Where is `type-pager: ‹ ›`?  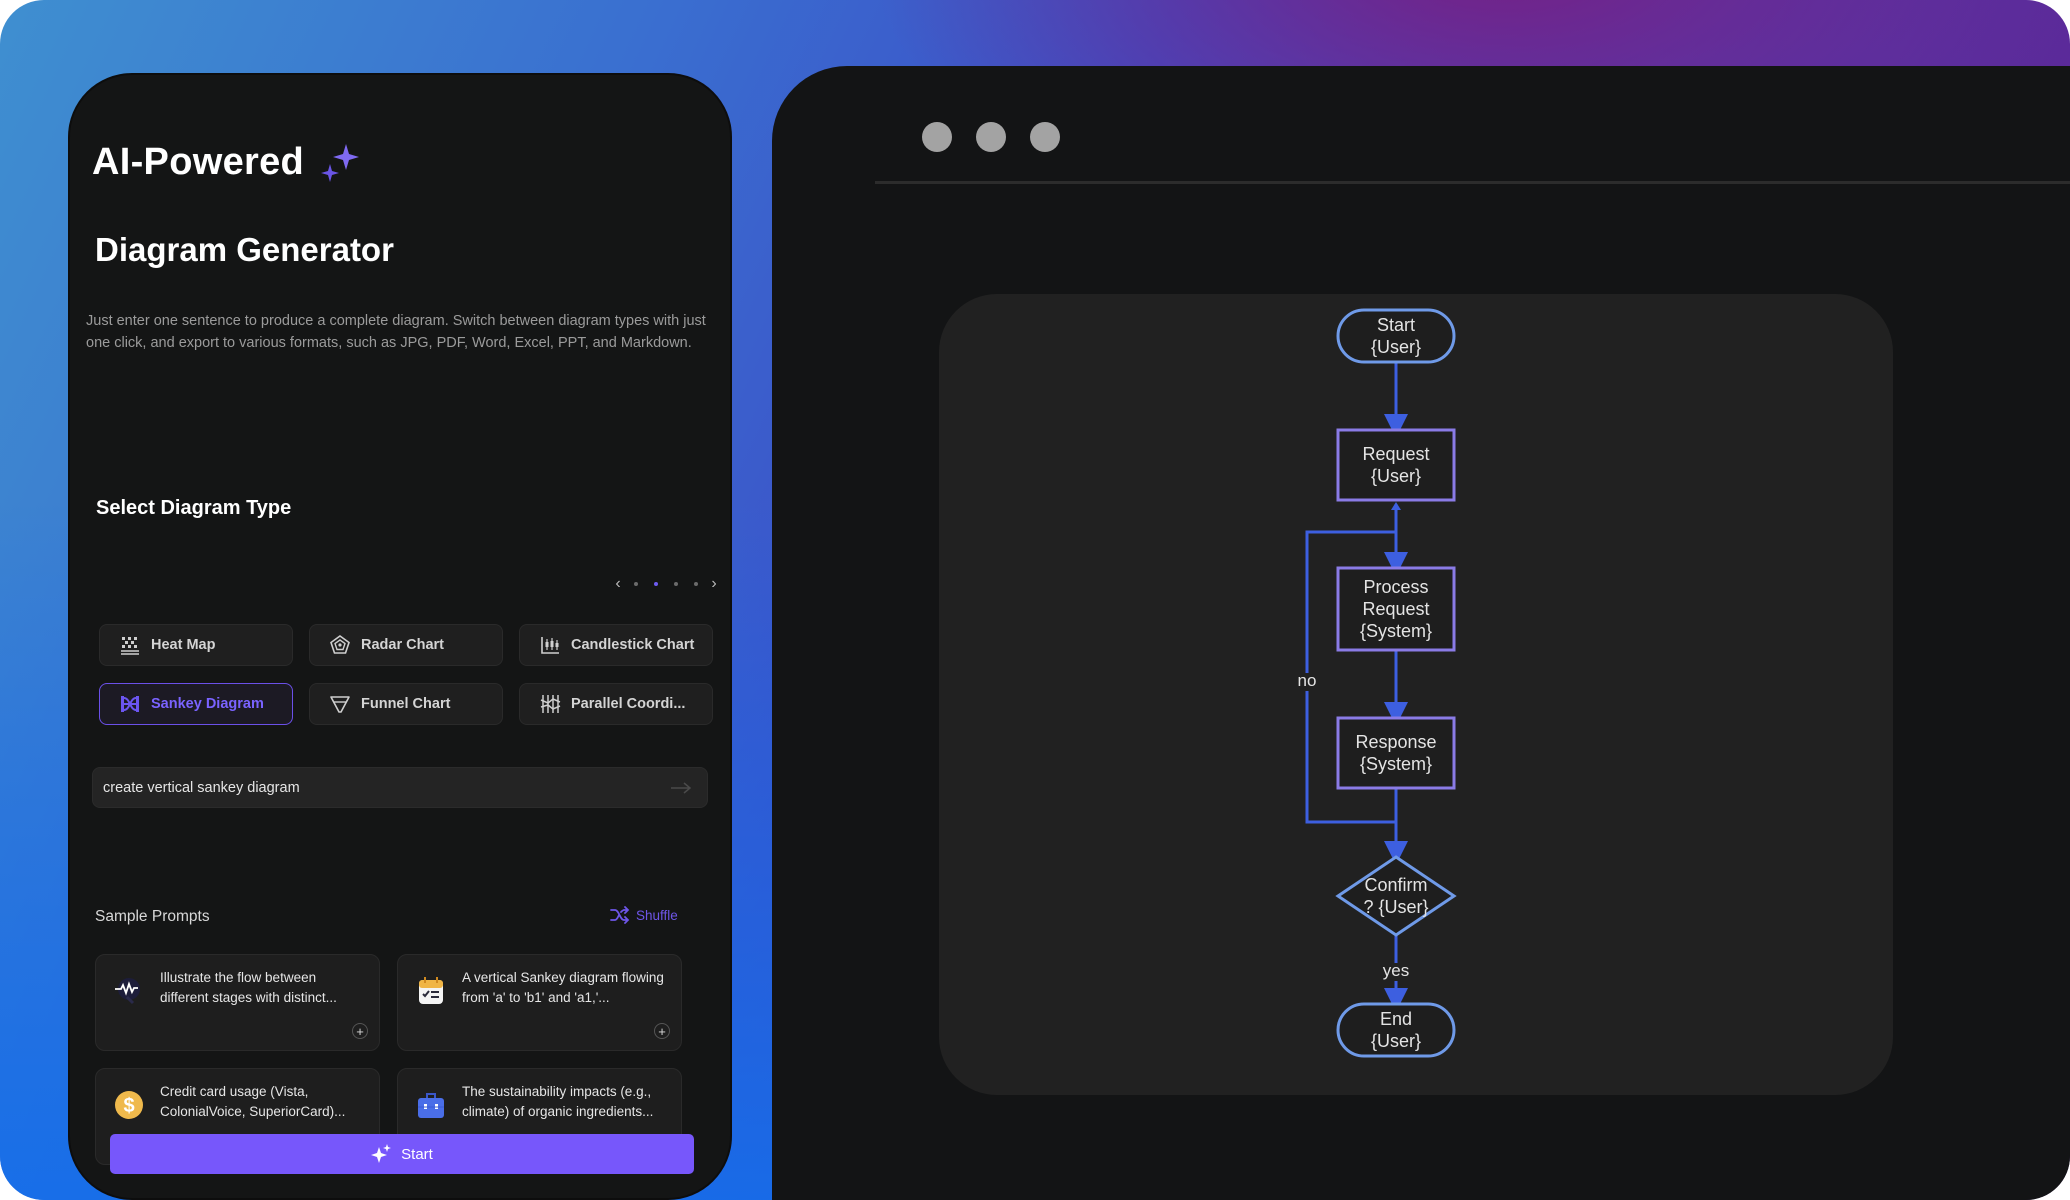 type-pager: ‹ › is located at coordinates (666, 584).